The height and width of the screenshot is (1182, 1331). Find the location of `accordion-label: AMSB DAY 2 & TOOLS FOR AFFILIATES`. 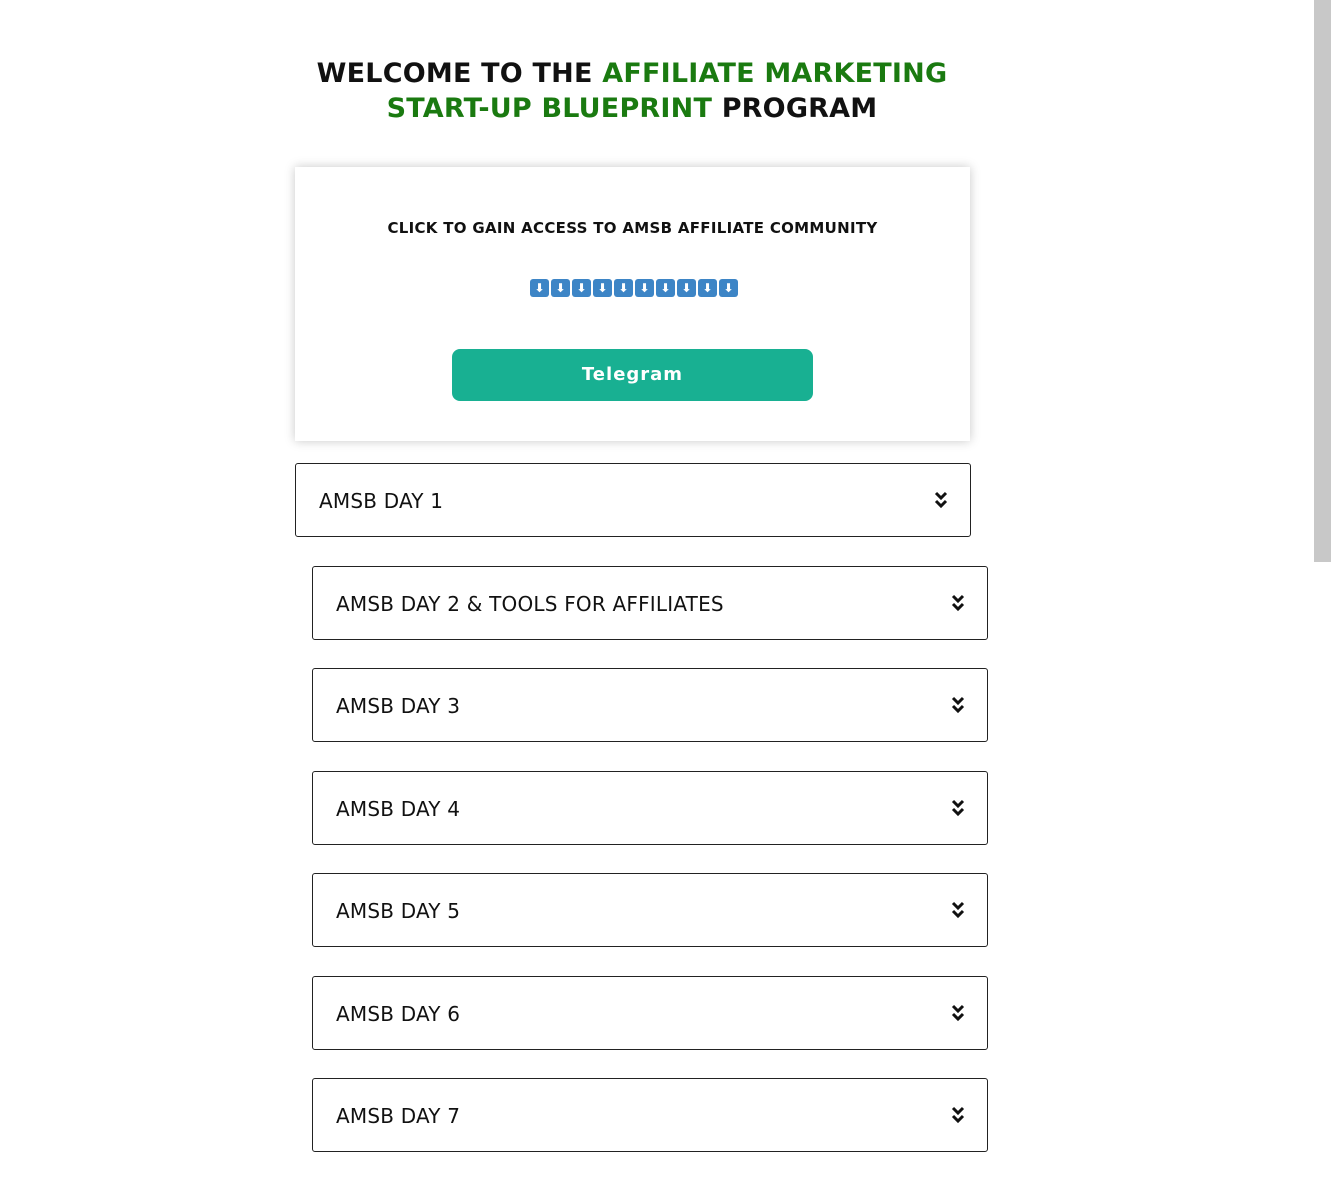

accordion-label: AMSB DAY 2 & TOOLS FOR AFFILIATES is located at coordinates (530, 604).